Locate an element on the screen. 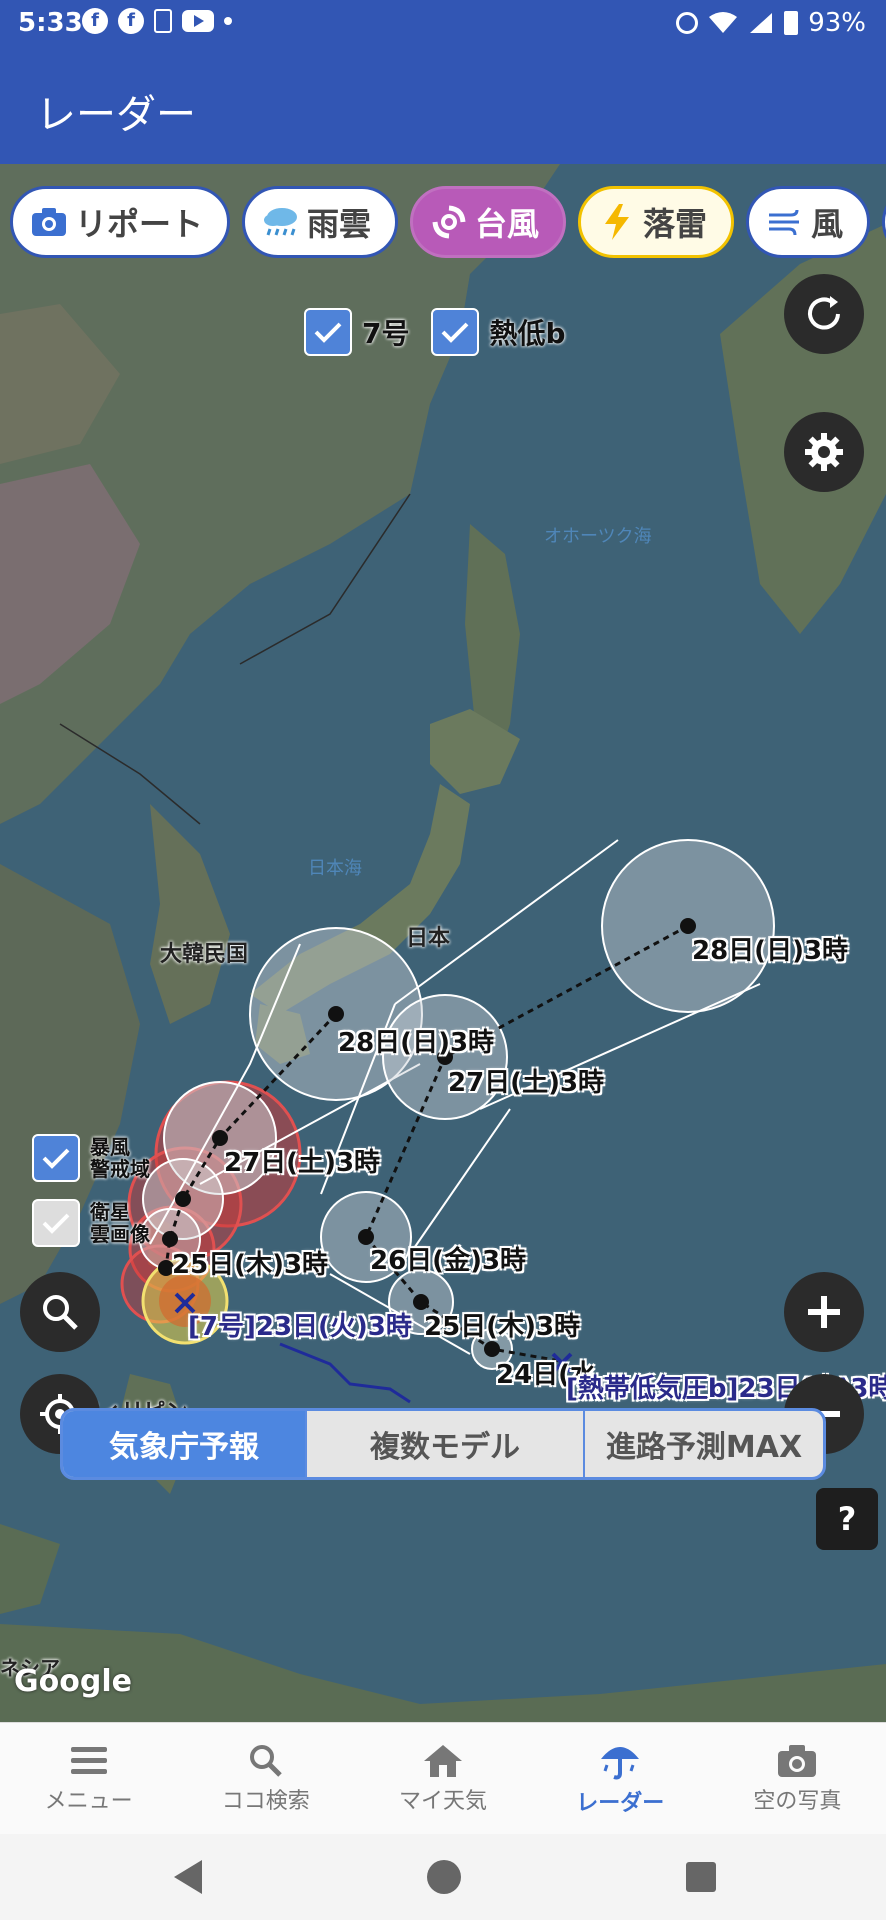  typhoon-icon is located at coordinates (449, 222).